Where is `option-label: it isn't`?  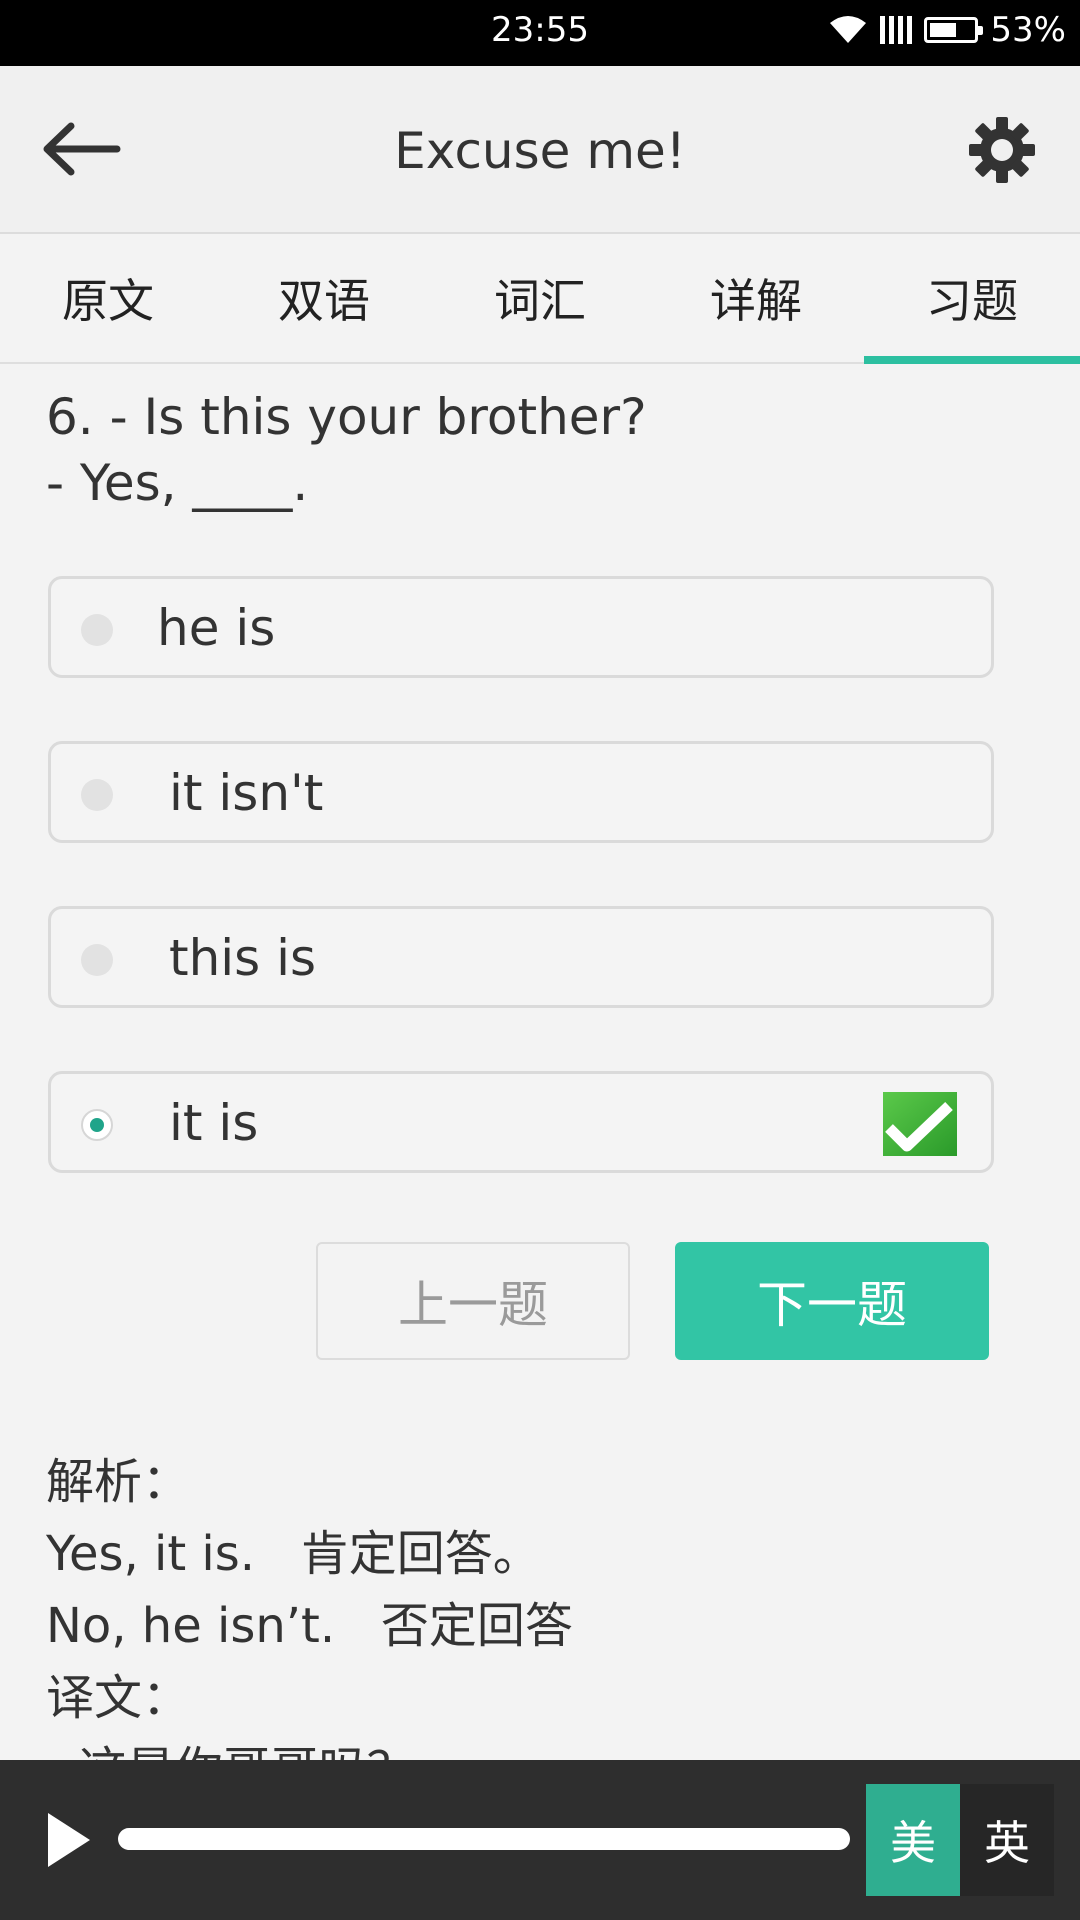 option-label: it isn't is located at coordinates (246, 793).